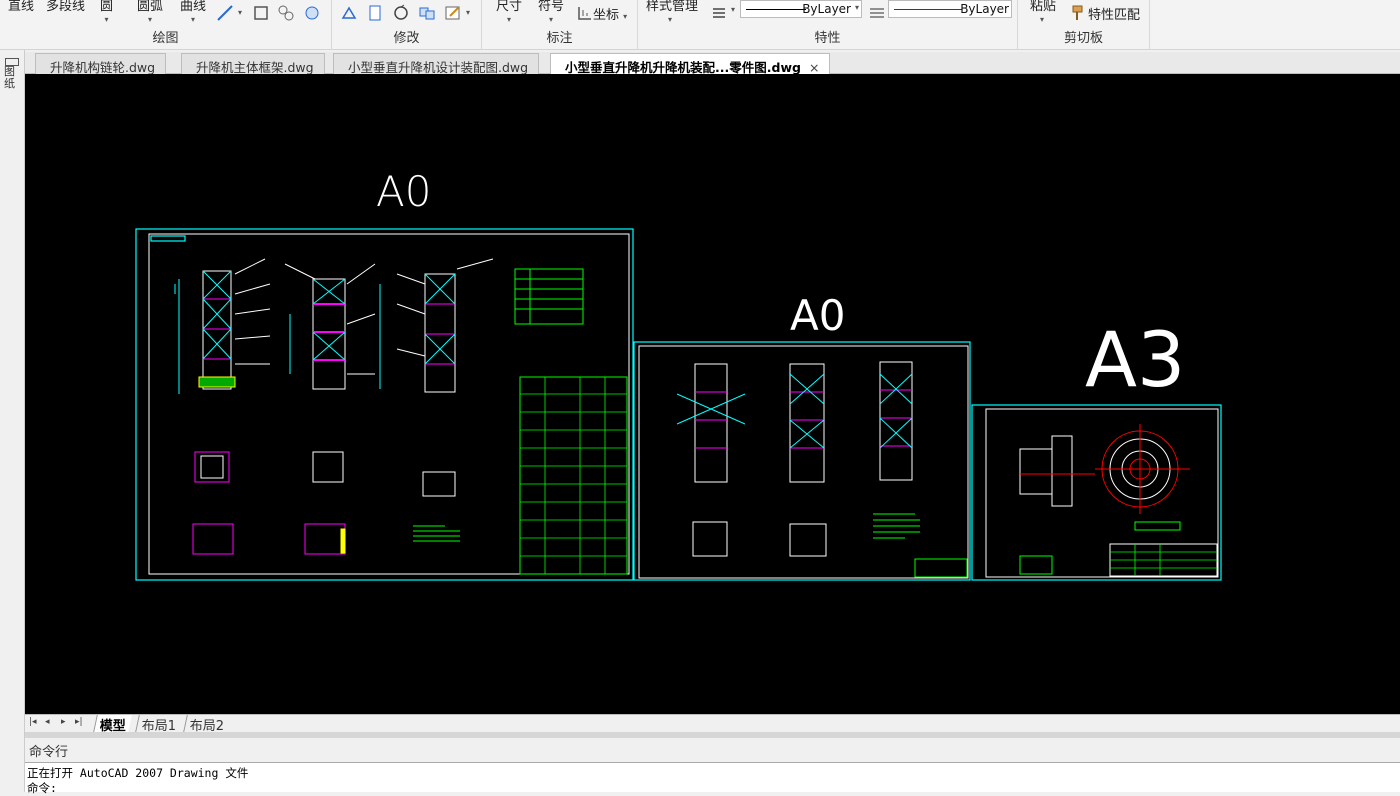 Image resolution: width=1400 pixels, height=796 pixels. What do you see at coordinates (583, 13) in the screenshot?
I see `coordinate-icon` at bounding box center [583, 13].